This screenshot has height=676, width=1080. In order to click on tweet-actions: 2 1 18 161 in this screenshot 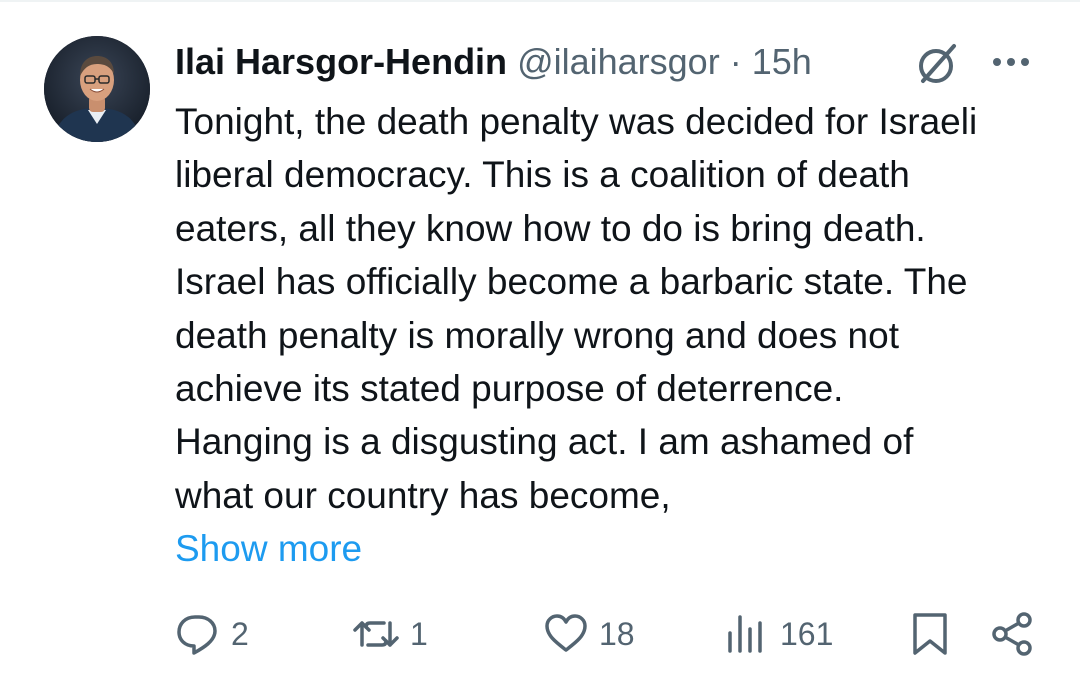, I will do `click(540, 634)`.